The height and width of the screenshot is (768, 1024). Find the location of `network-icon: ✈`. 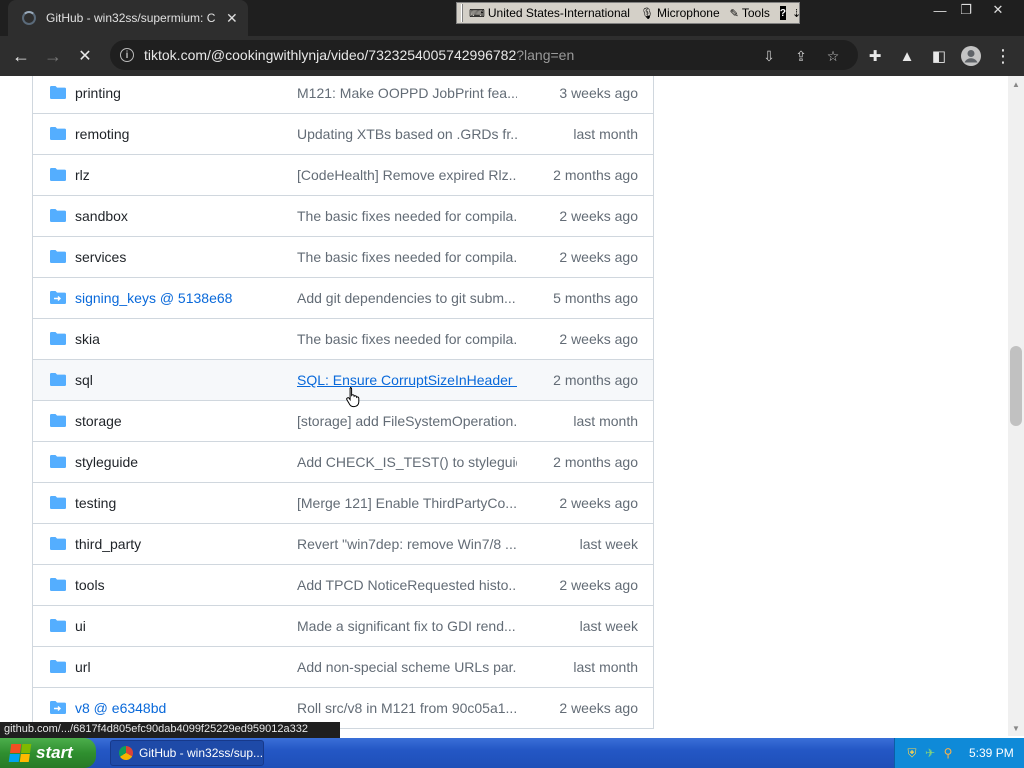

network-icon: ✈ is located at coordinates (930, 753).